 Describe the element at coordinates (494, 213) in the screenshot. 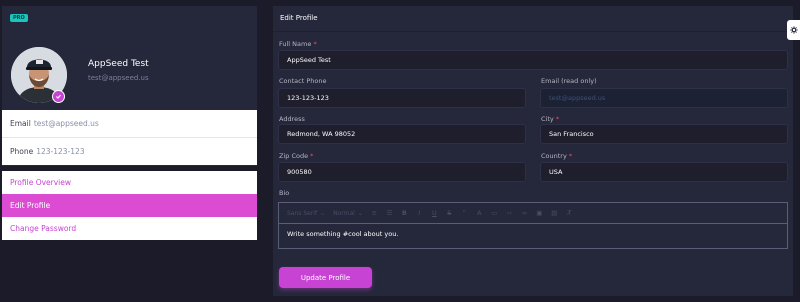

I see `highlight-icon: ▭` at that location.